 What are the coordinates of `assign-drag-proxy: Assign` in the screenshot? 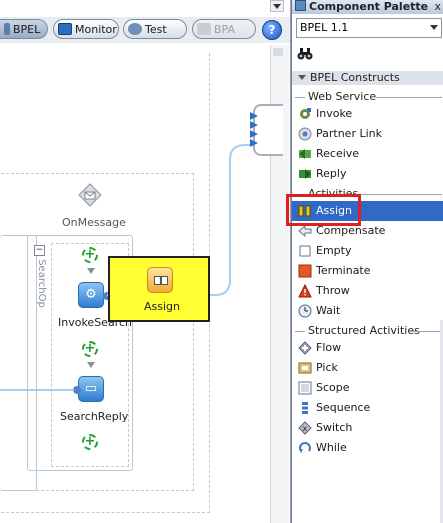 It's located at (159, 289).